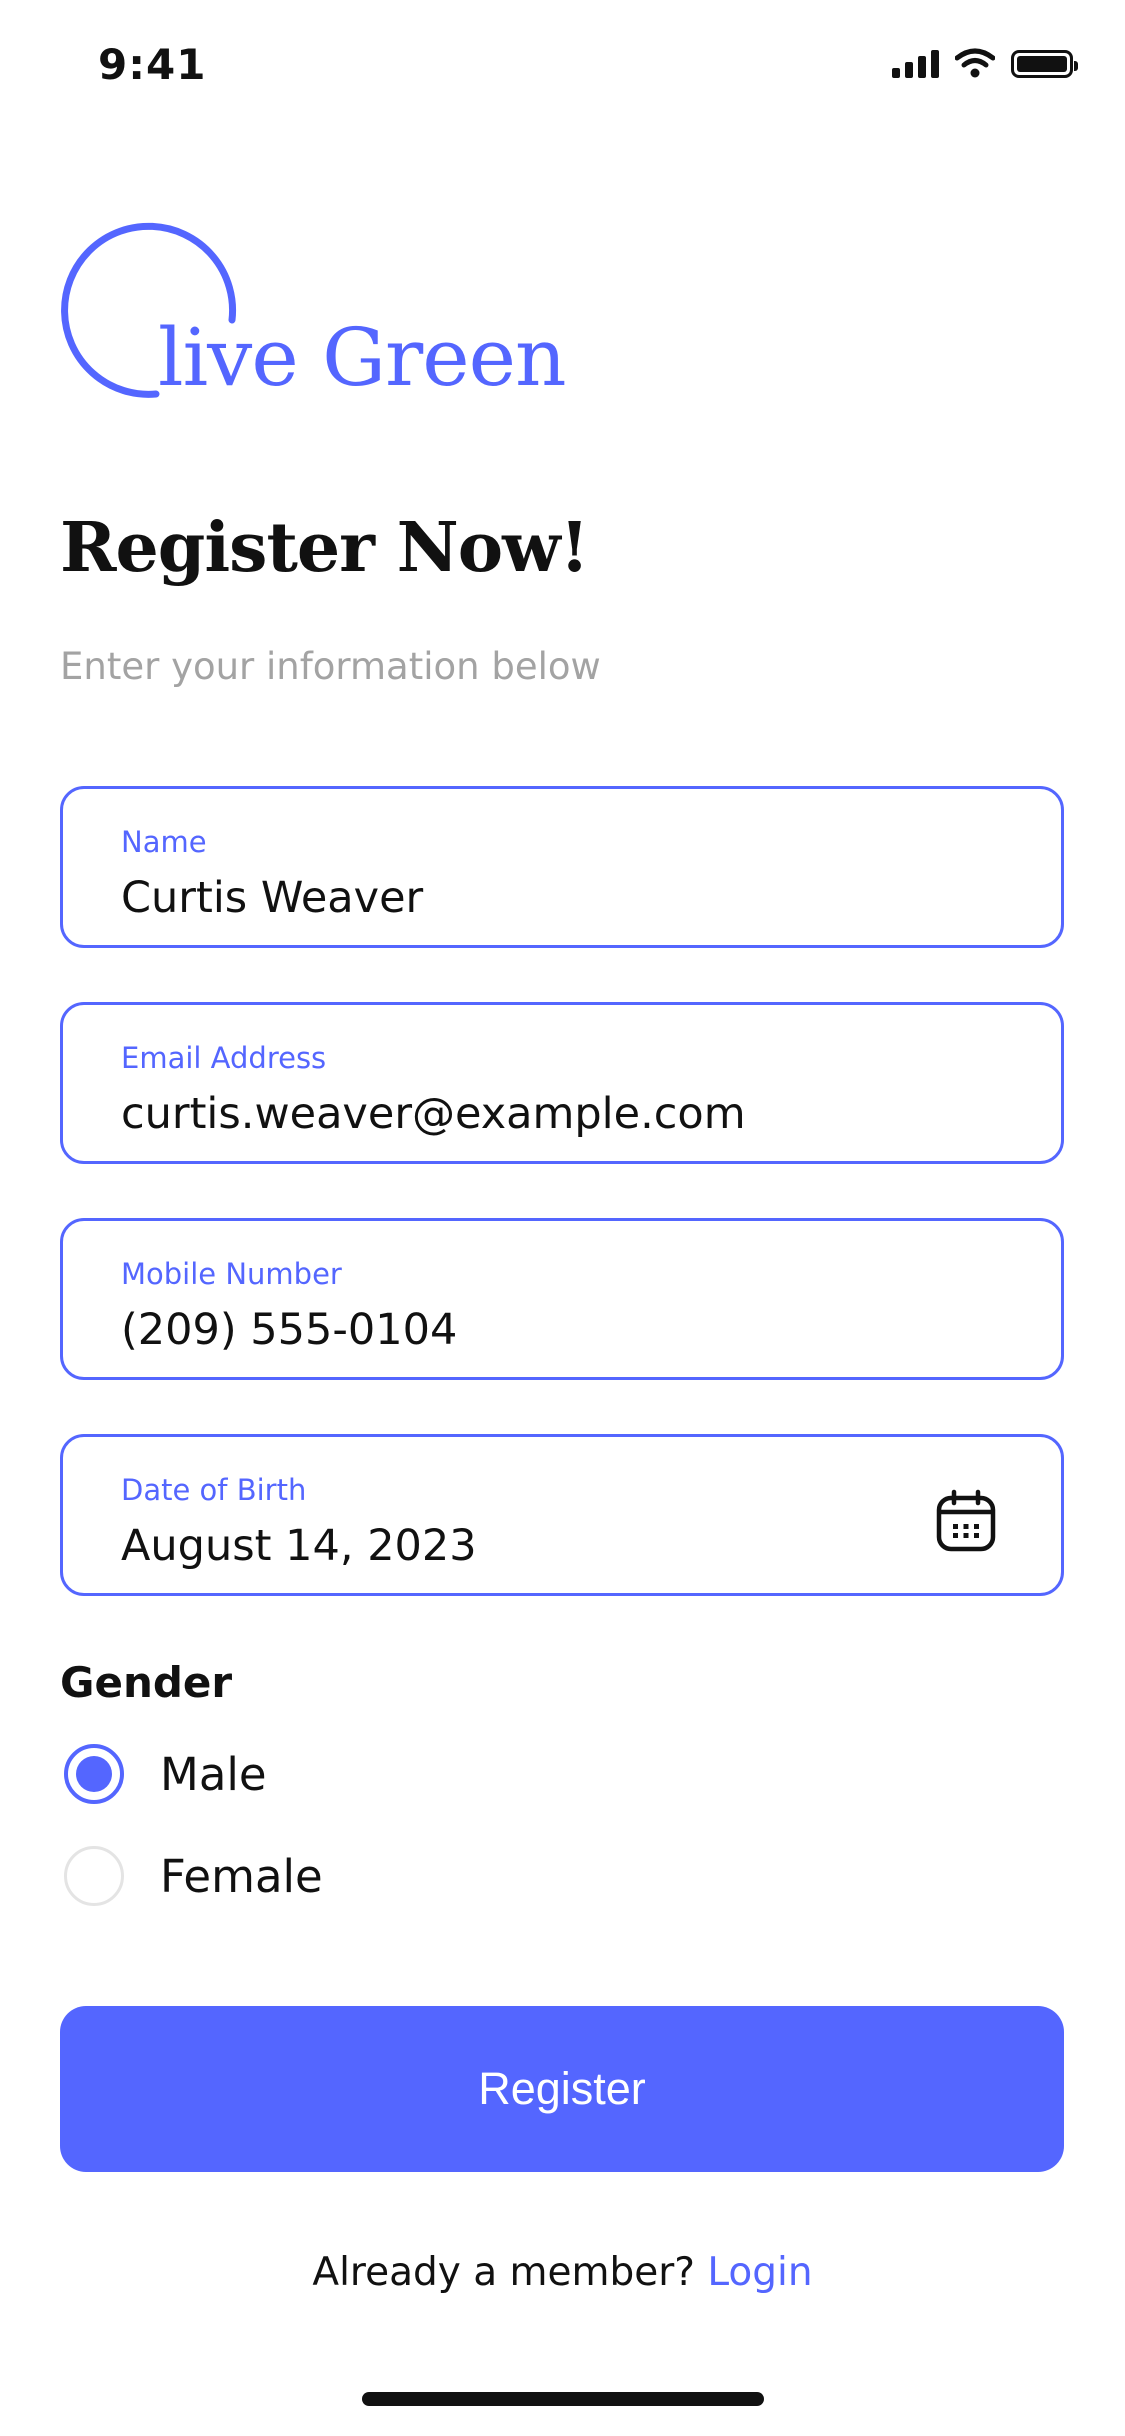  I want to click on register-button: Register, so click(562, 2089).